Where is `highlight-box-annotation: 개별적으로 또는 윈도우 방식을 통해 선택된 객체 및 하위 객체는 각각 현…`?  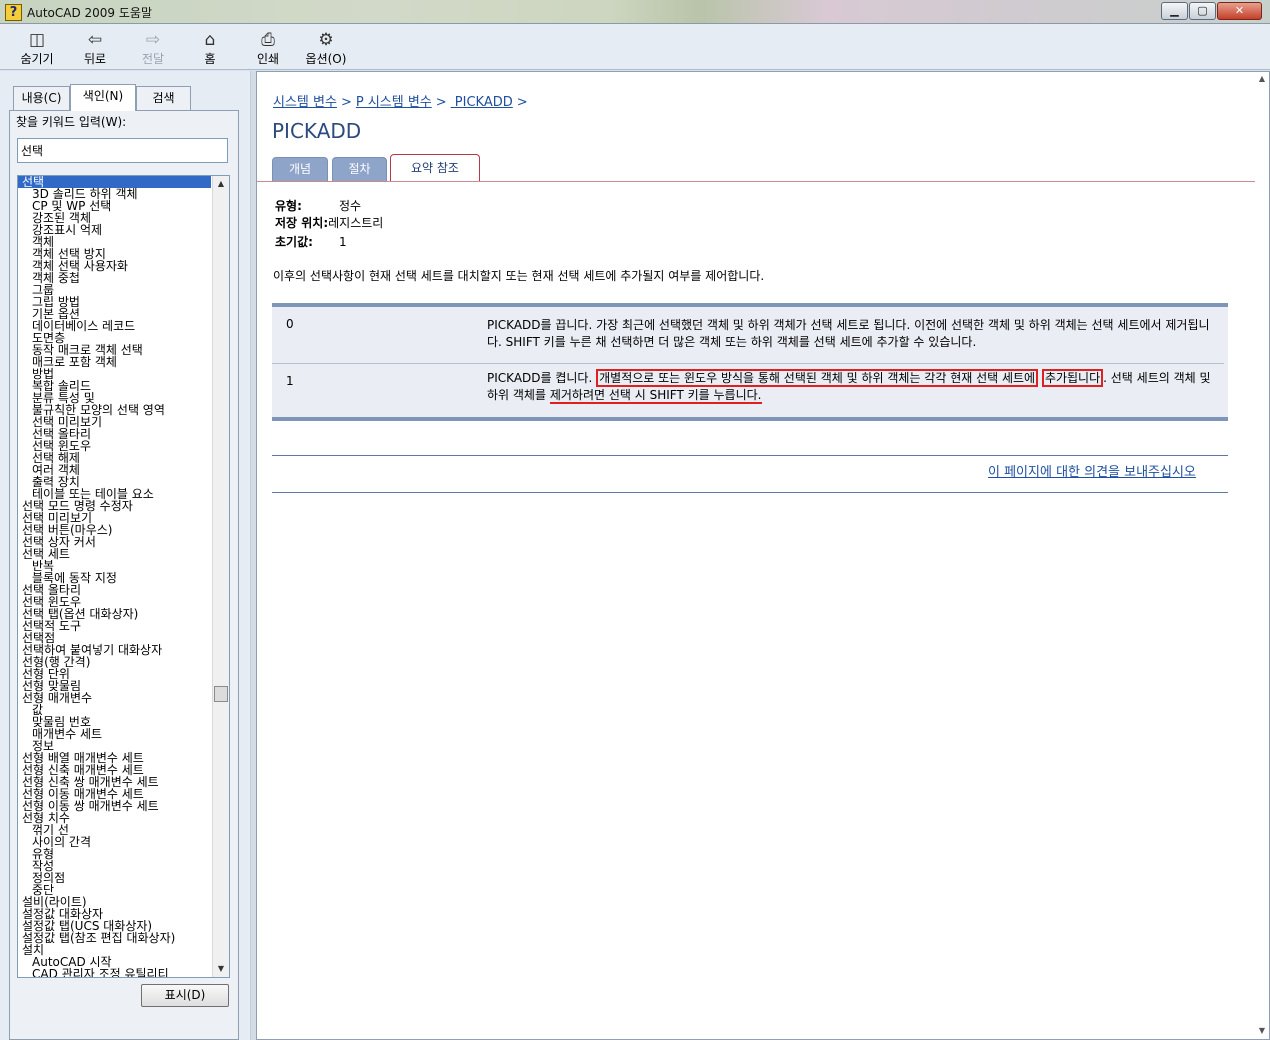 highlight-box-annotation: 개별적으로 또는 윈도우 방식을 통해 선택된 객체 및 하위 객체는 각각 현… is located at coordinates (817, 378).